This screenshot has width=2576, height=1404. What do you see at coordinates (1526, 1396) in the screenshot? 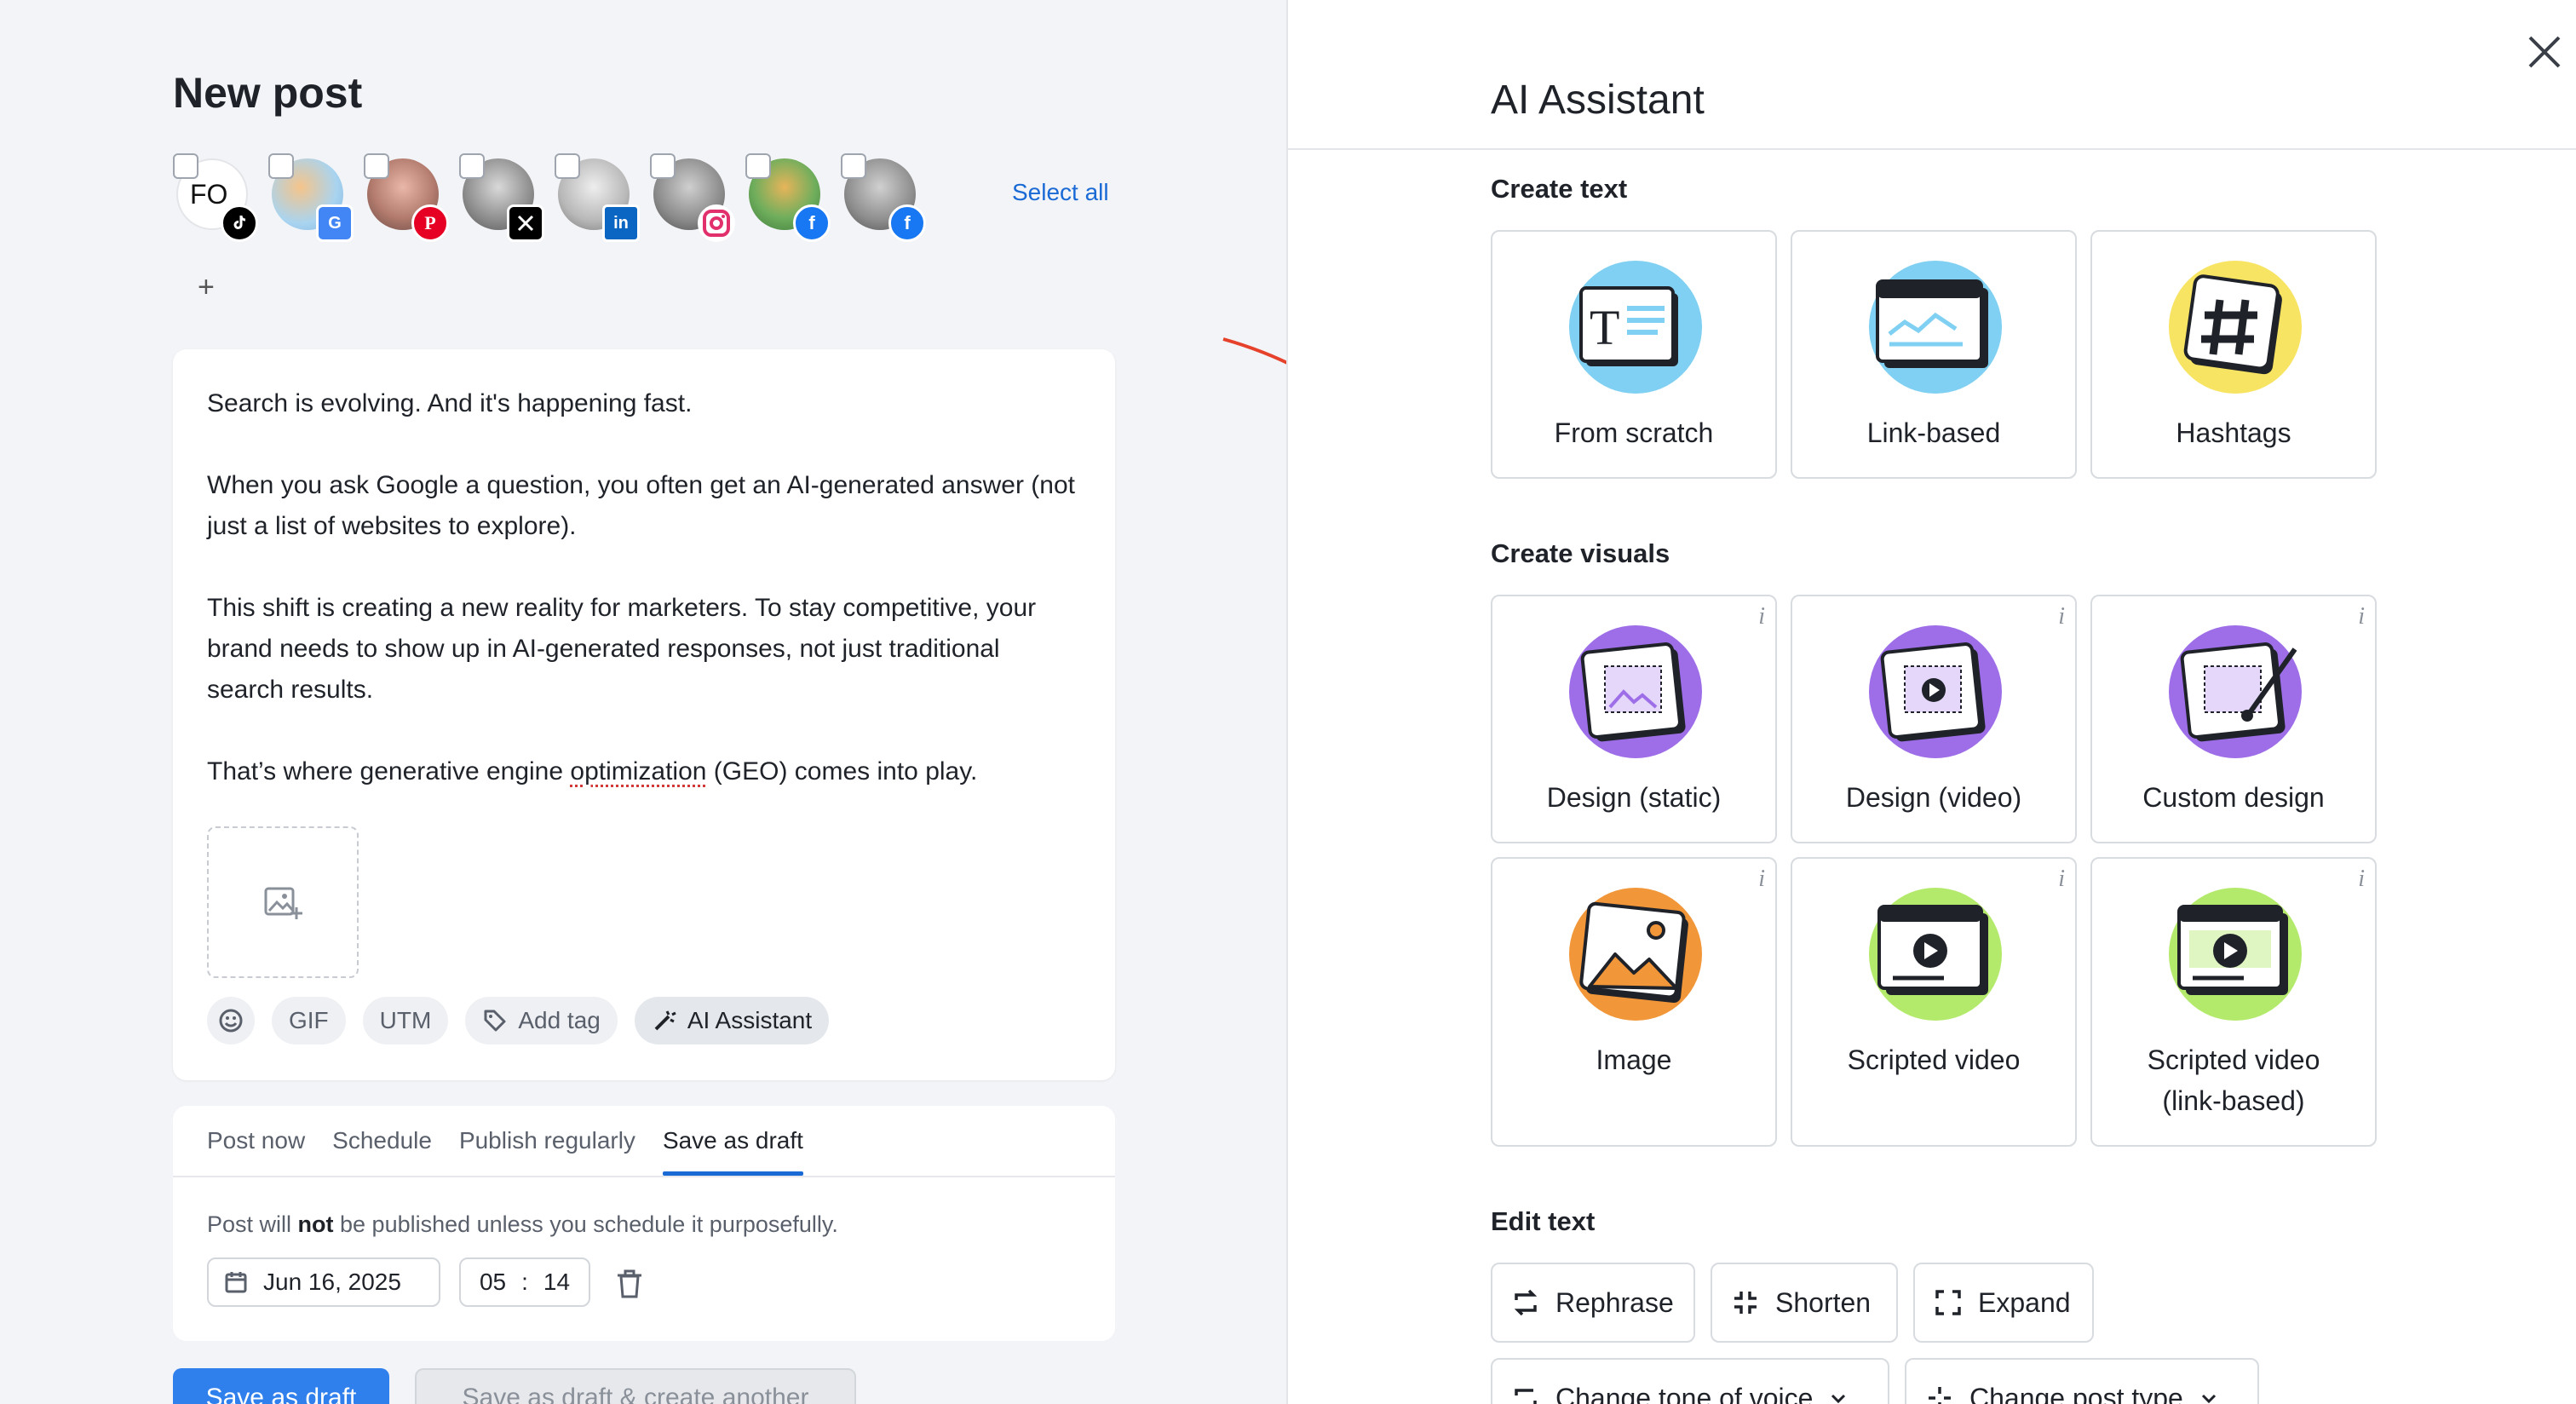
I see `tone-icon` at bounding box center [1526, 1396].